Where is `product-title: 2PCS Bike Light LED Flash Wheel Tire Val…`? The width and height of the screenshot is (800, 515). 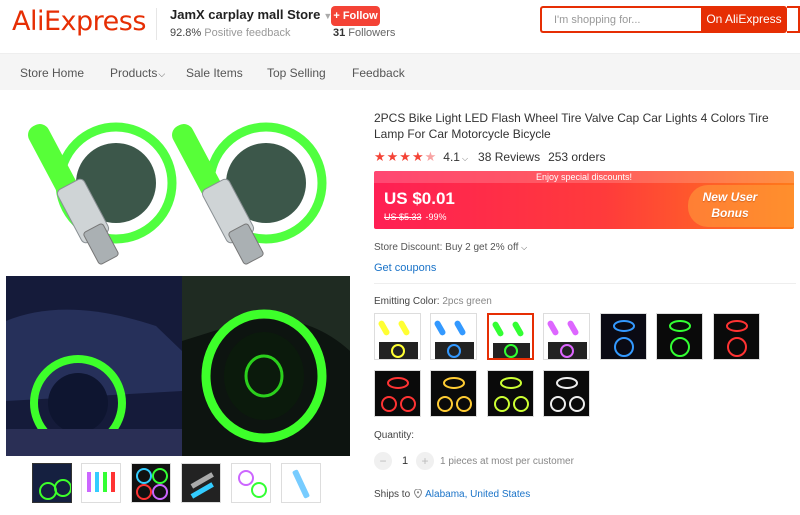 product-title: 2PCS Bike Light LED Flash Wheel Tire Val… is located at coordinates (571, 126).